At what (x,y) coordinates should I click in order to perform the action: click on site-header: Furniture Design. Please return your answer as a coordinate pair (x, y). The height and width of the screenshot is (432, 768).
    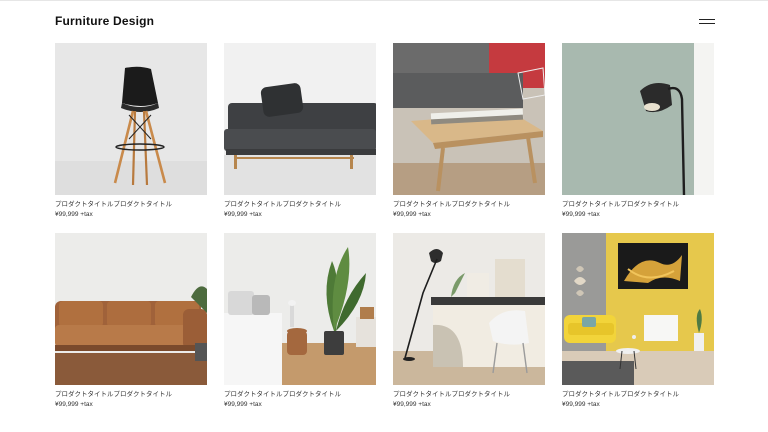
    Looking at the image, I should click on (385, 23).